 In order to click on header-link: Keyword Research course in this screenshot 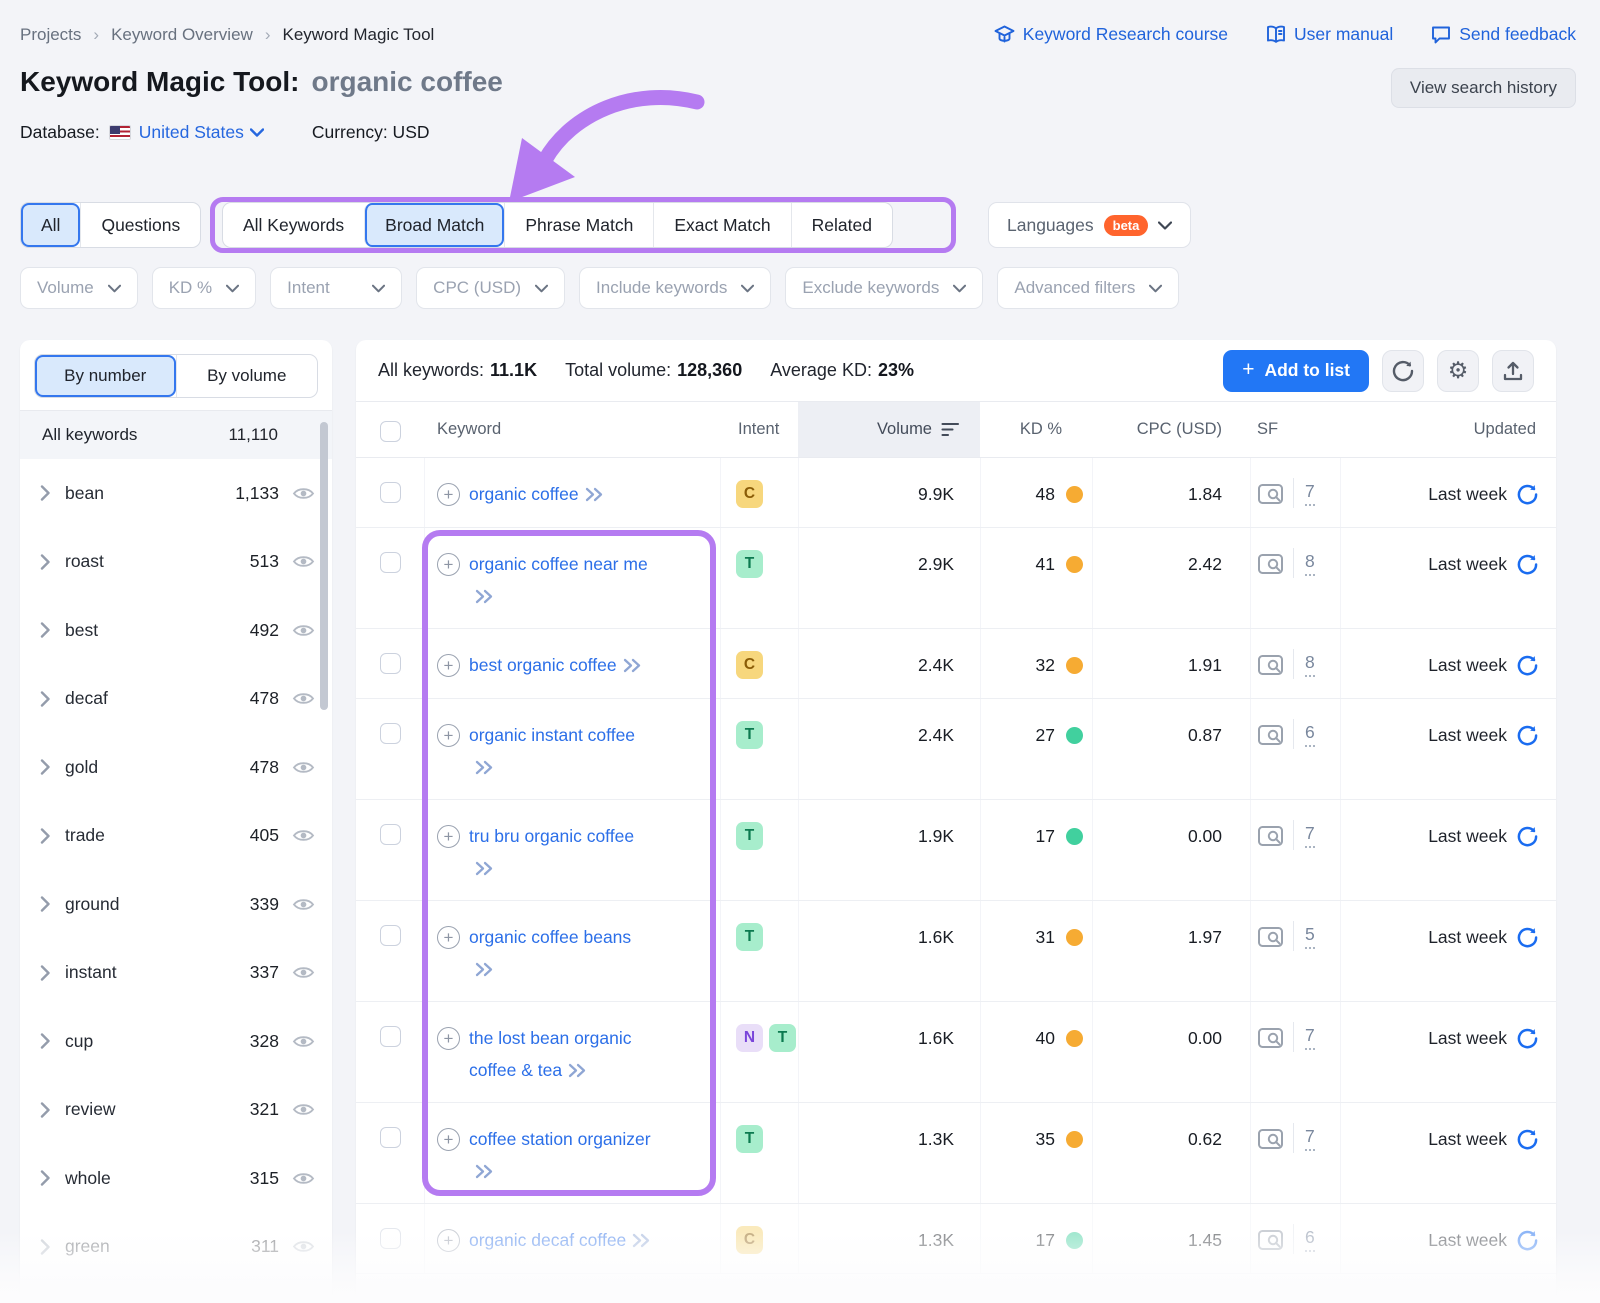, I will do `click(1111, 34)`.